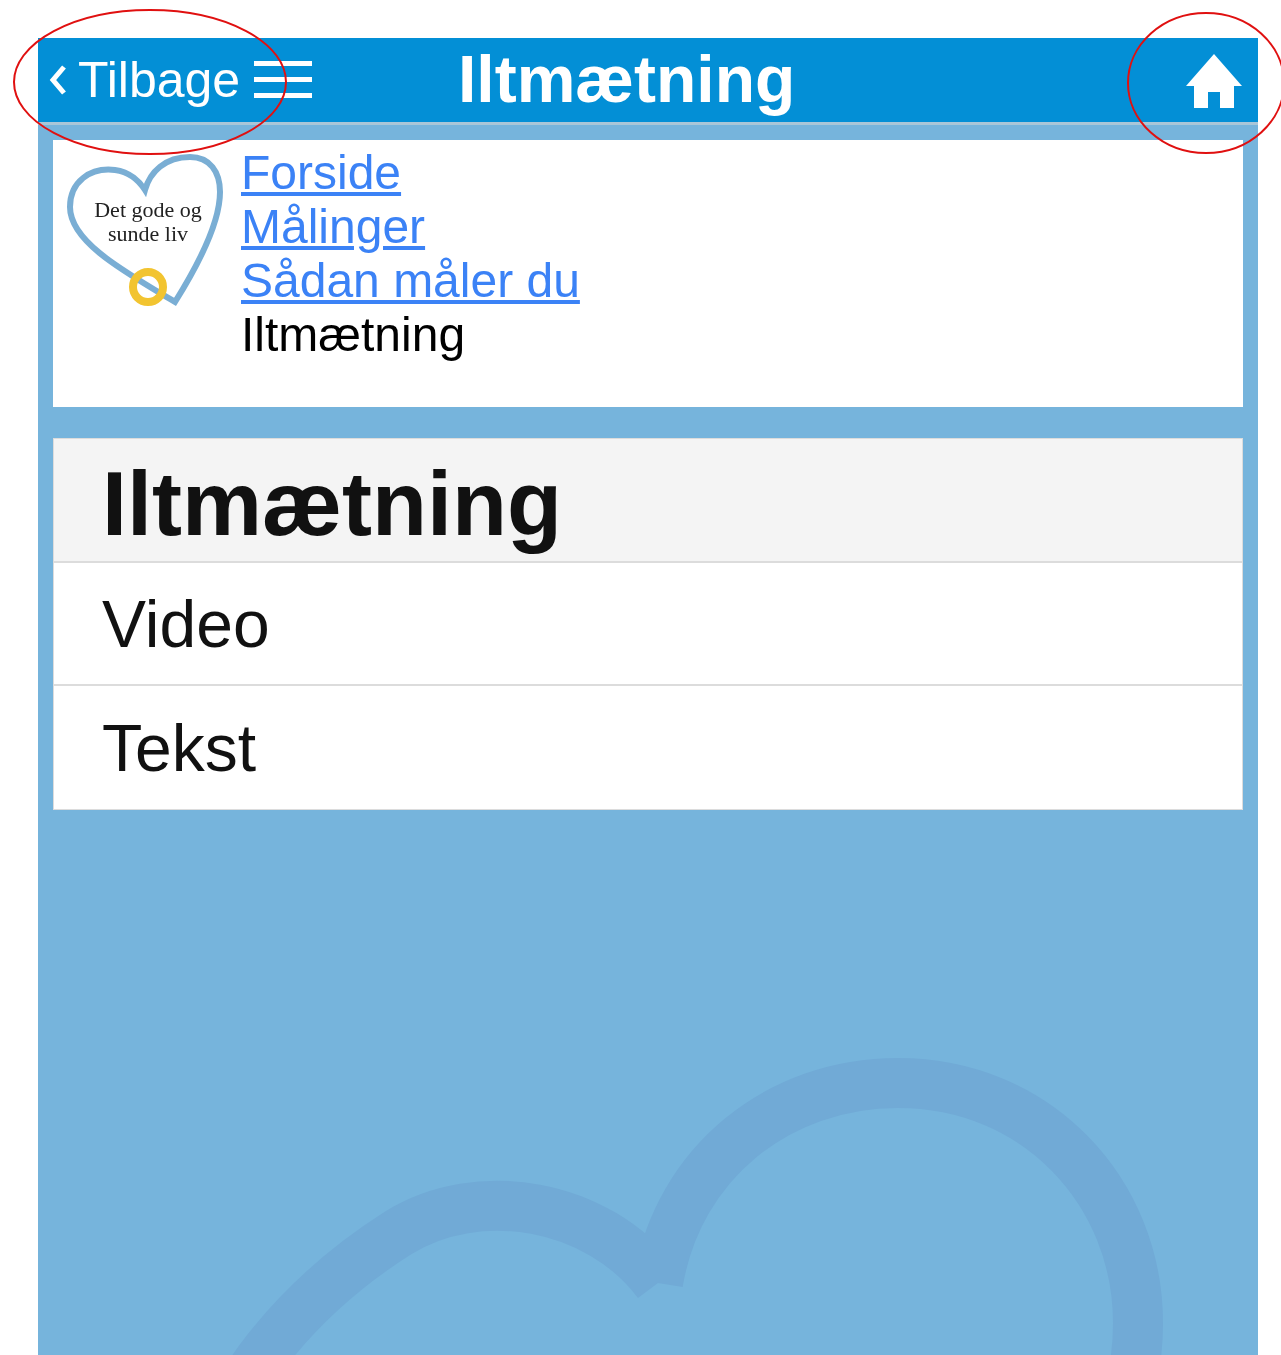 The width and height of the screenshot is (1281, 1355). What do you see at coordinates (353, 335) in the screenshot?
I see `breadcrumb-current: Iltmætning` at bounding box center [353, 335].